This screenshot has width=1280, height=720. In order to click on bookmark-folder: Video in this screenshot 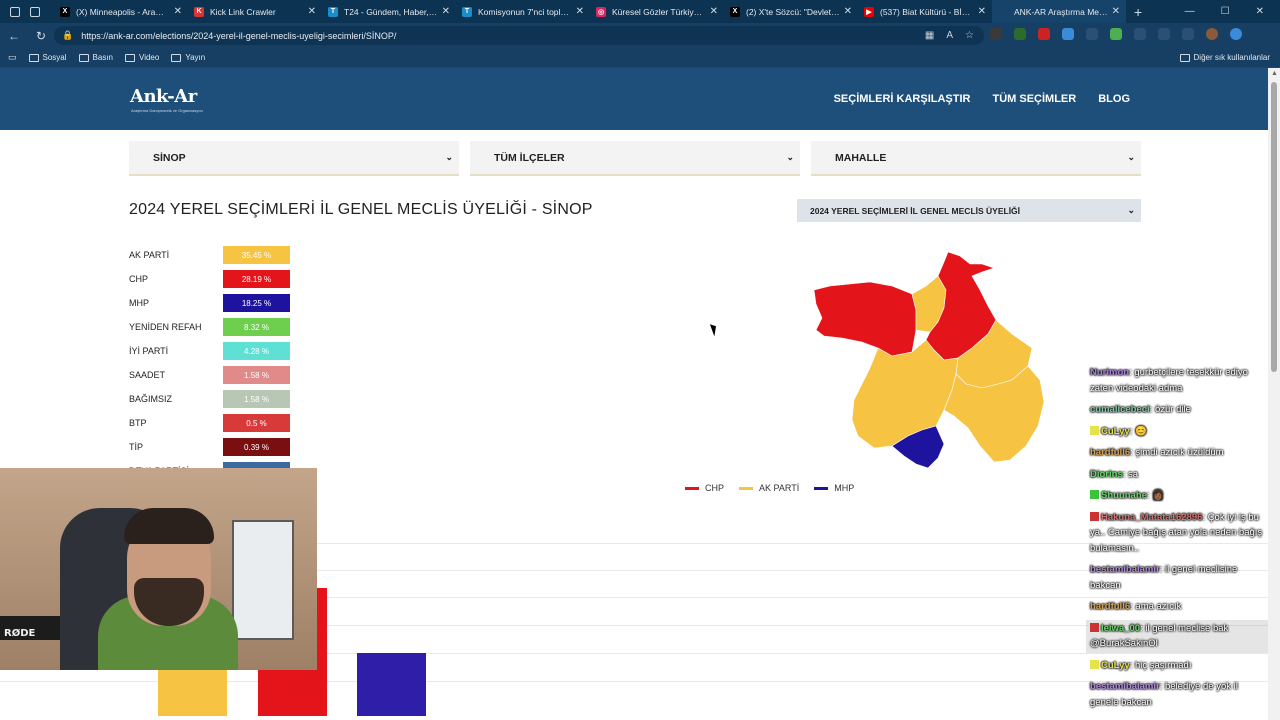, I will do `click(142, 57)`.